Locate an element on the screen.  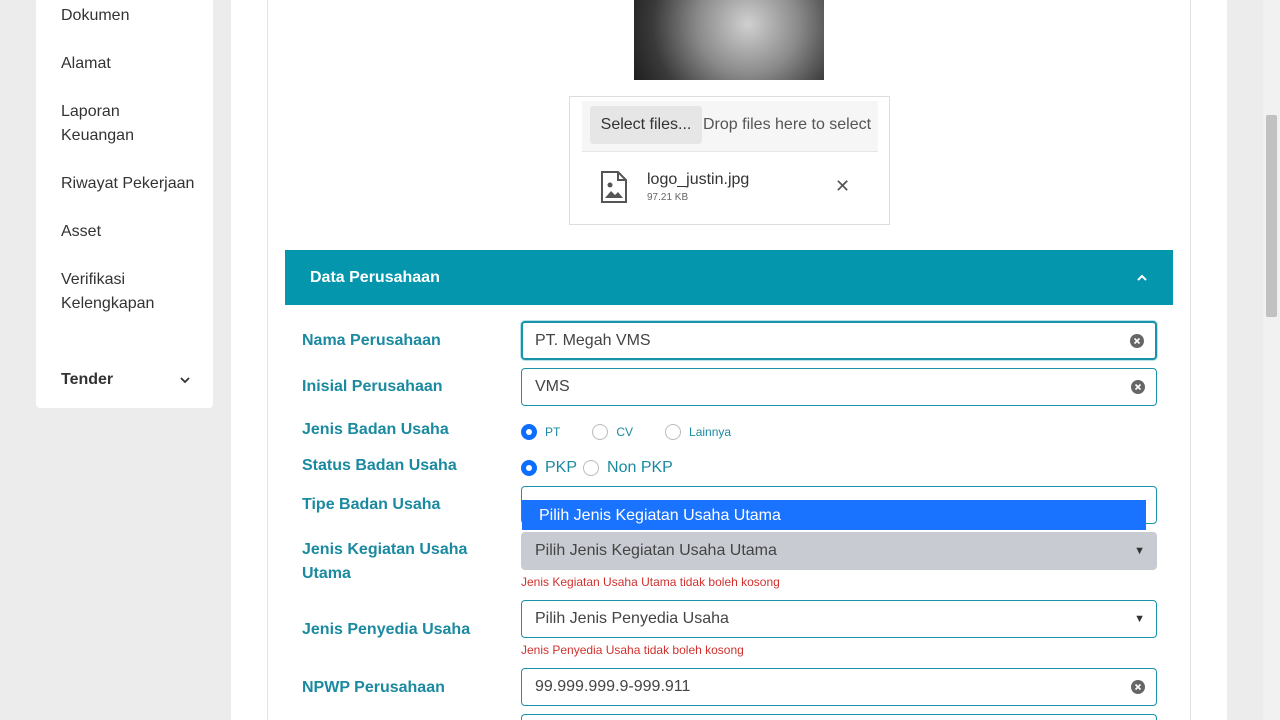
npwp-perusahaan-input: 99.999.999.9-999.911 is located at coordinates (839, 687).